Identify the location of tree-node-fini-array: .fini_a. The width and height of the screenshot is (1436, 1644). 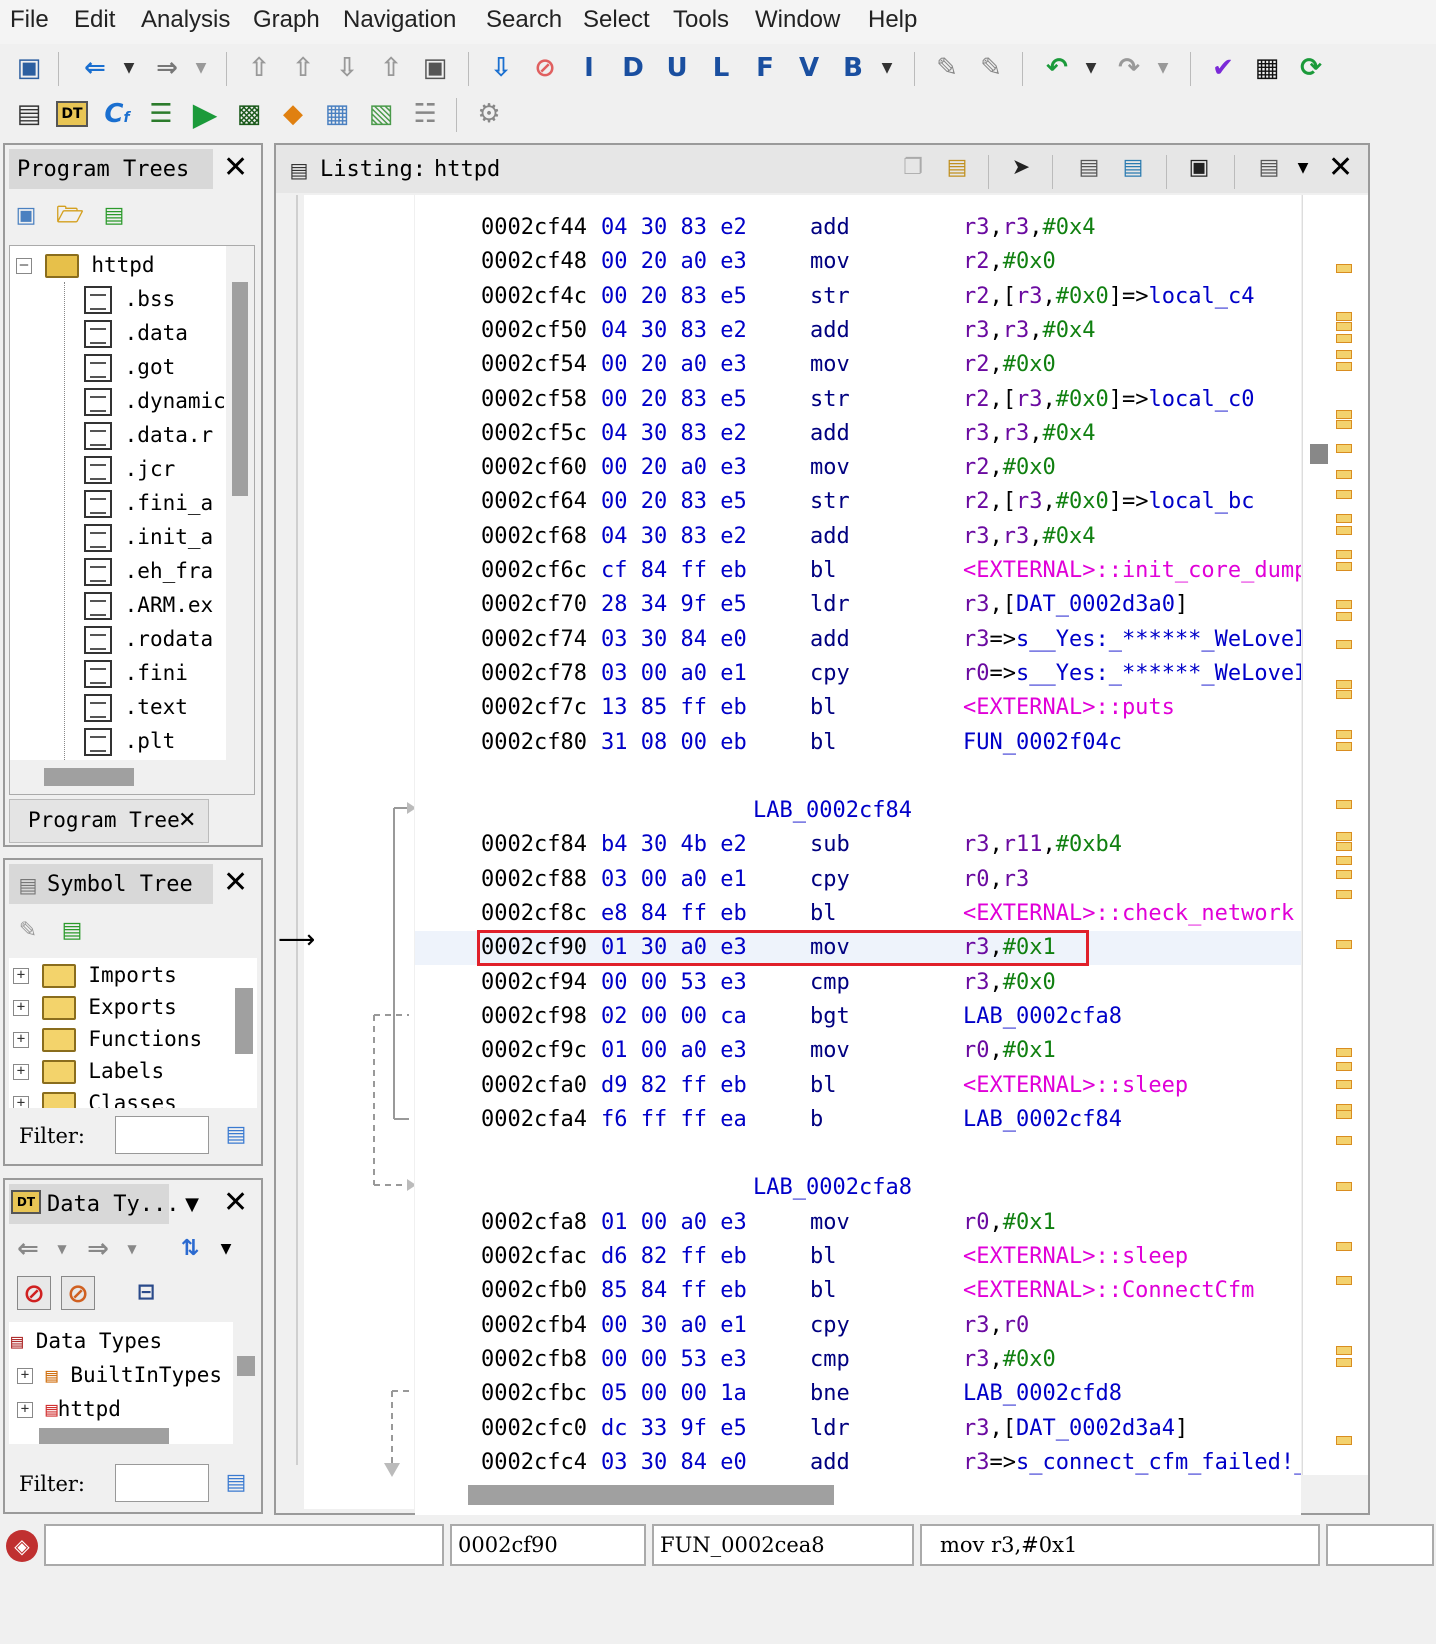
(148, 503).